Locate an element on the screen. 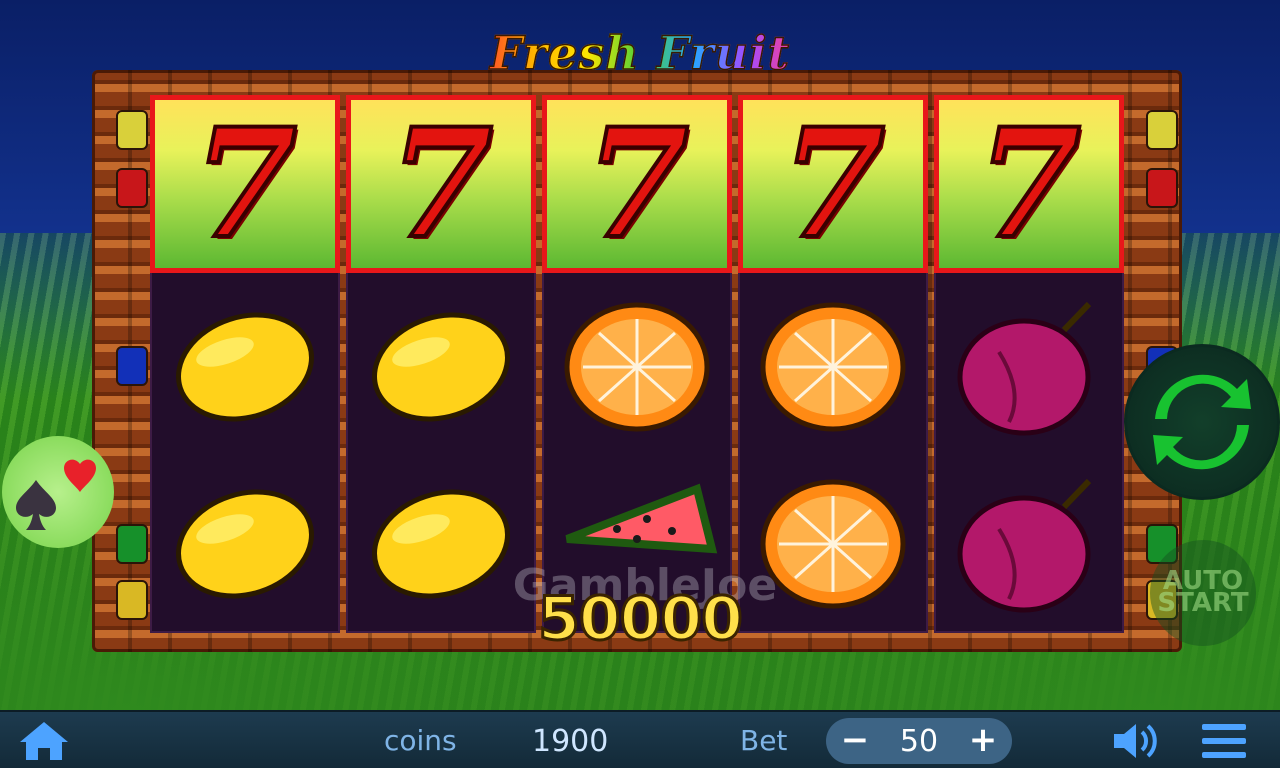 This screenshot has height=768, width=1280. gamble-button is located at coordinates (58, 492).